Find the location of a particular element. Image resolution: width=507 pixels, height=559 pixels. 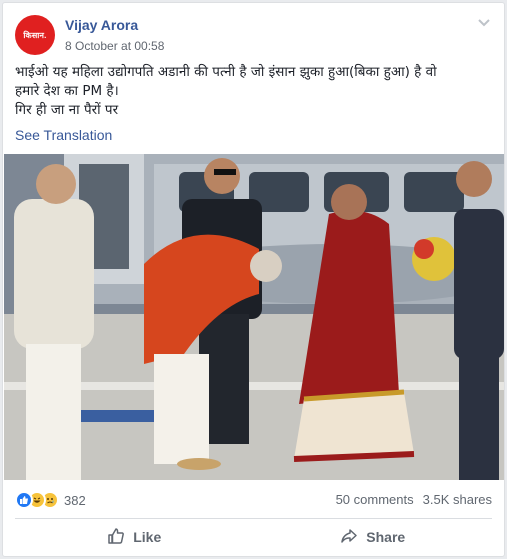

avatar: किसान. is located at coordinates (35, 35).